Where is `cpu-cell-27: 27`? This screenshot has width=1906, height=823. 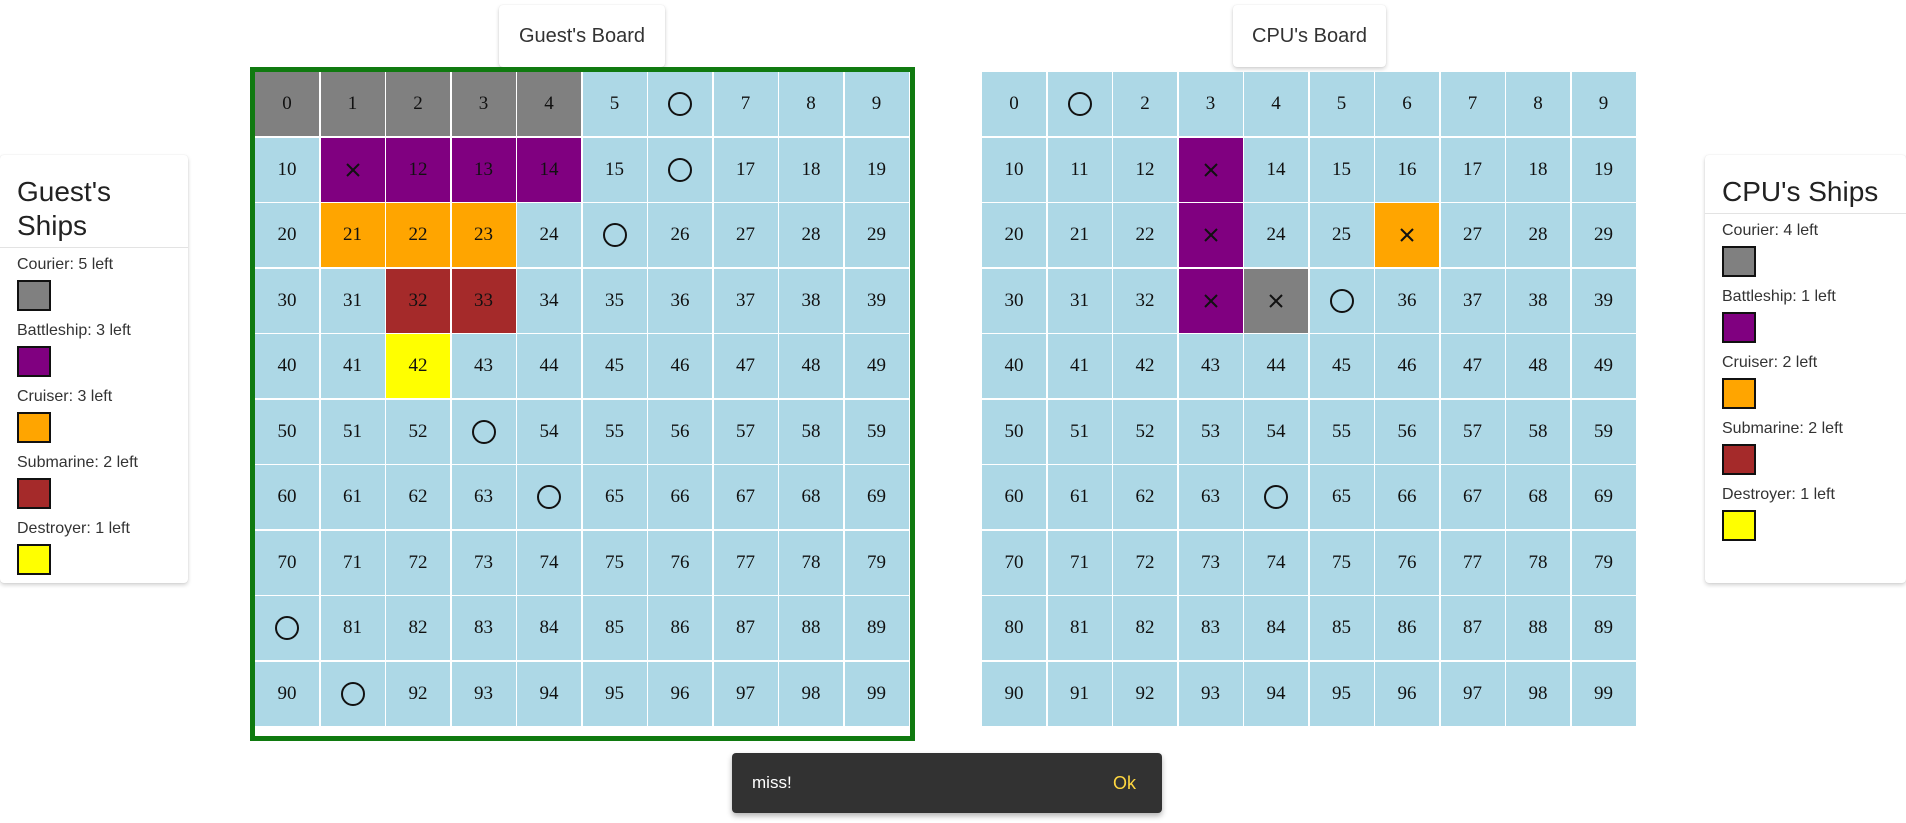 cpu-cell-27: 27 is located at coordinates (1472, 235).